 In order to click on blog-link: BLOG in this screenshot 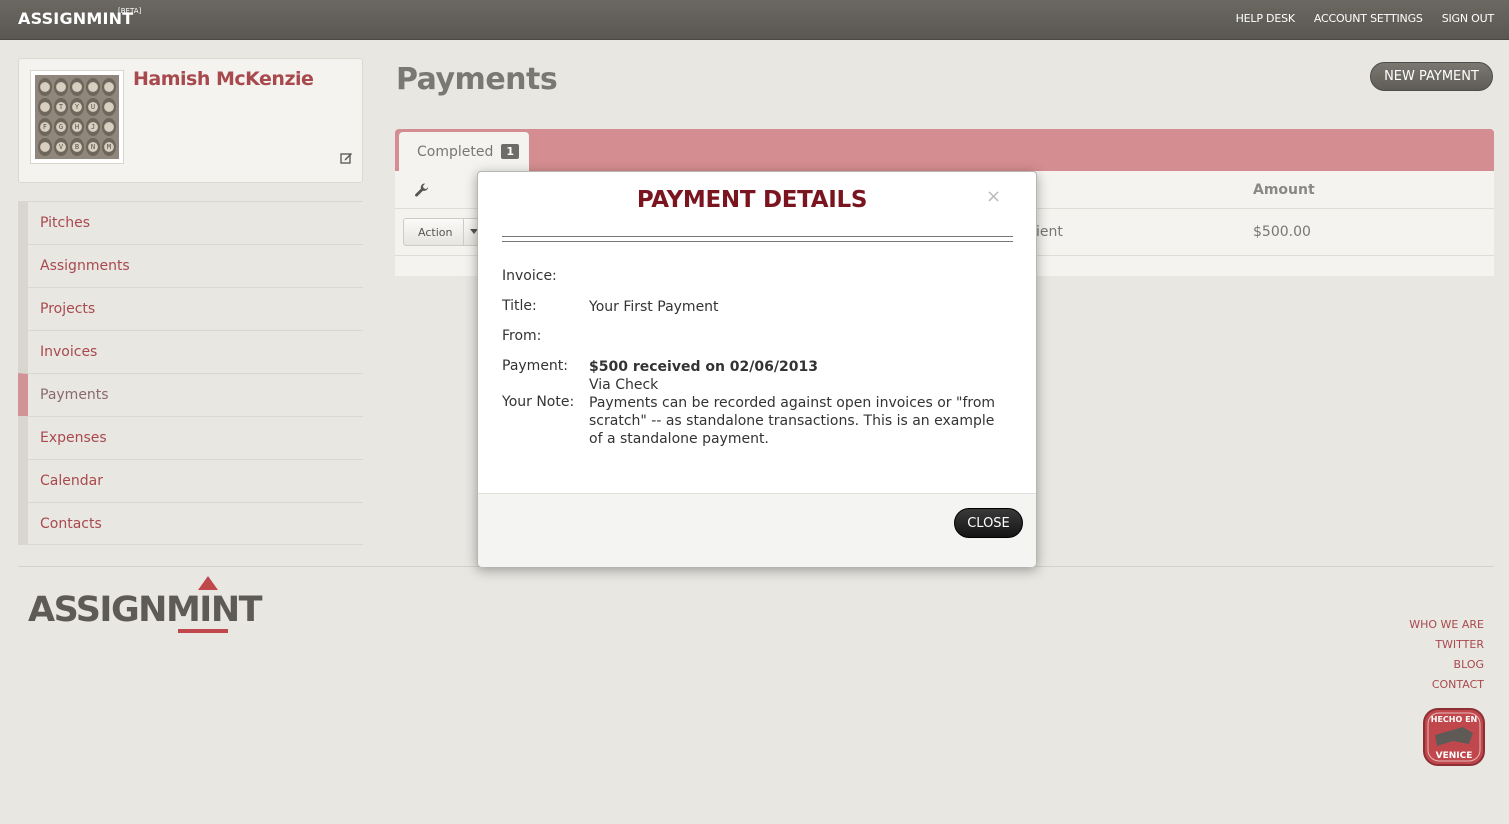, I will do `click(1446, 665)`.